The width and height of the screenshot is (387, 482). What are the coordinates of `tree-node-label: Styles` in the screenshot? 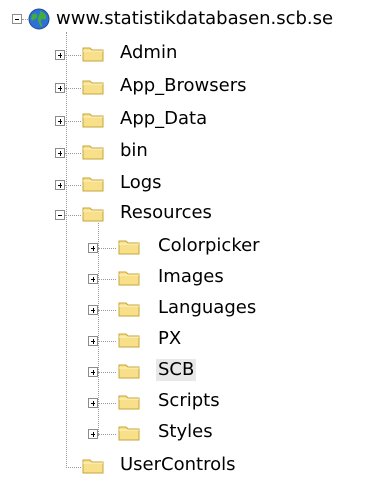 It's located at (185, 431).